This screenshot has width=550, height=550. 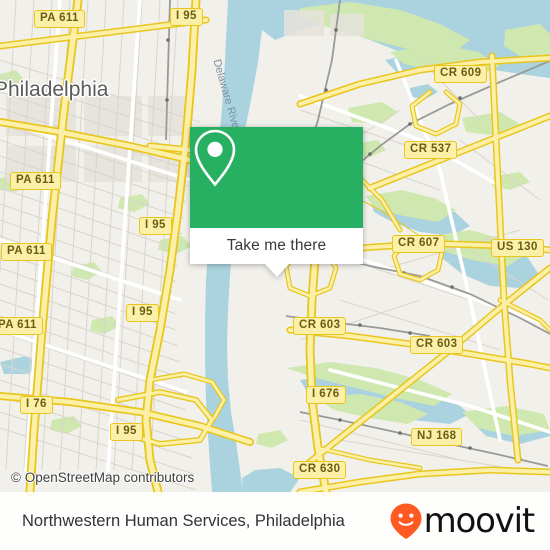 I want to click on road-shield: CR 537, so click(x=431, y=150).